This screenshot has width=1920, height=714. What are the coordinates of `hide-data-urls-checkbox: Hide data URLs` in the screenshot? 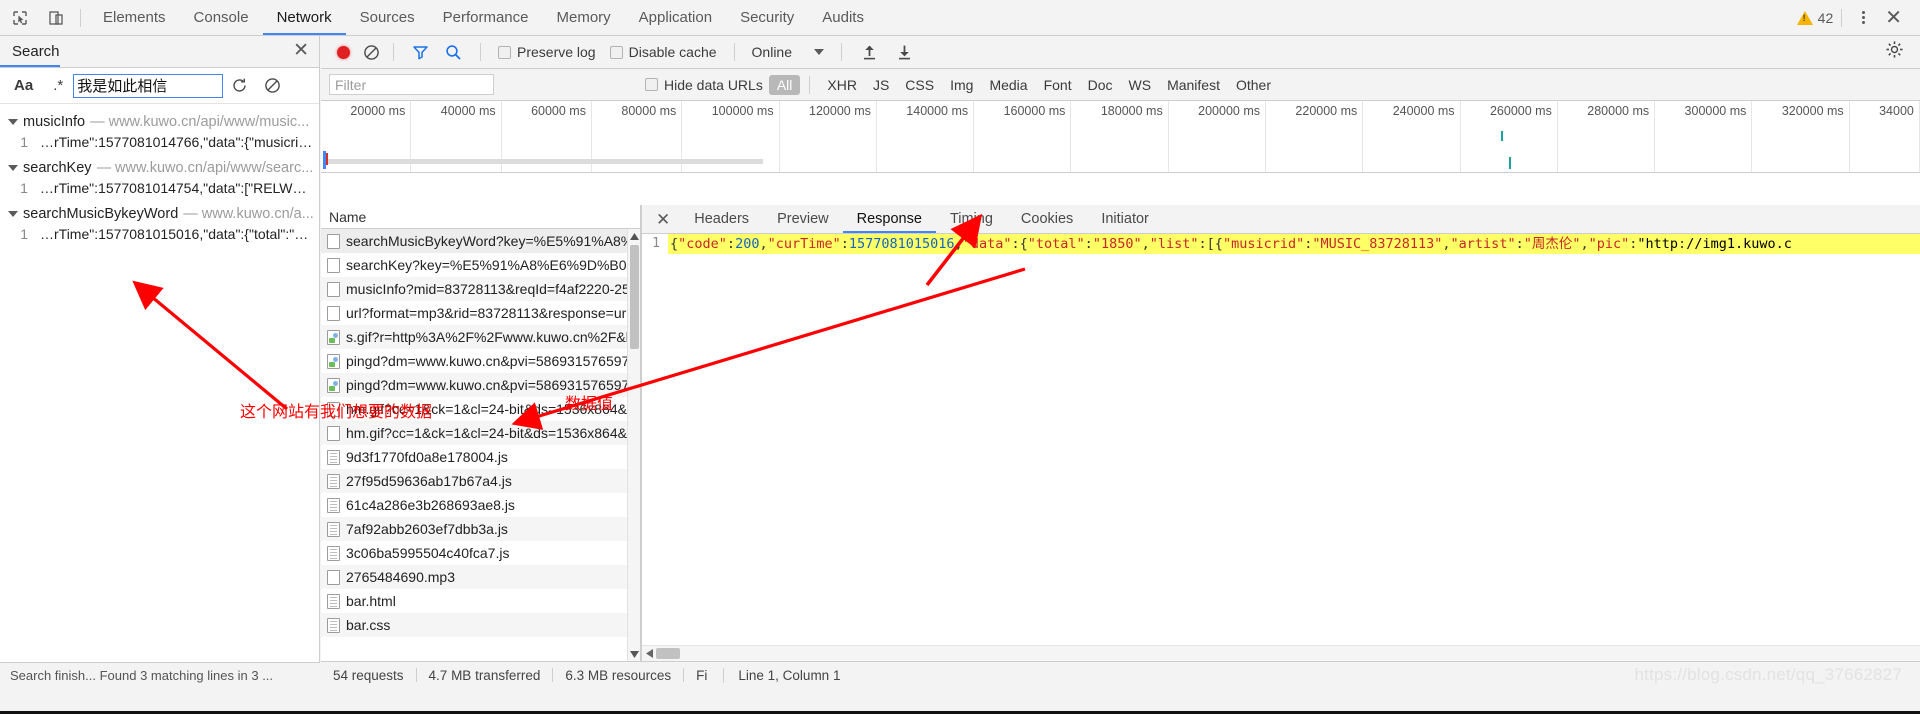 It's located at (704, 85).